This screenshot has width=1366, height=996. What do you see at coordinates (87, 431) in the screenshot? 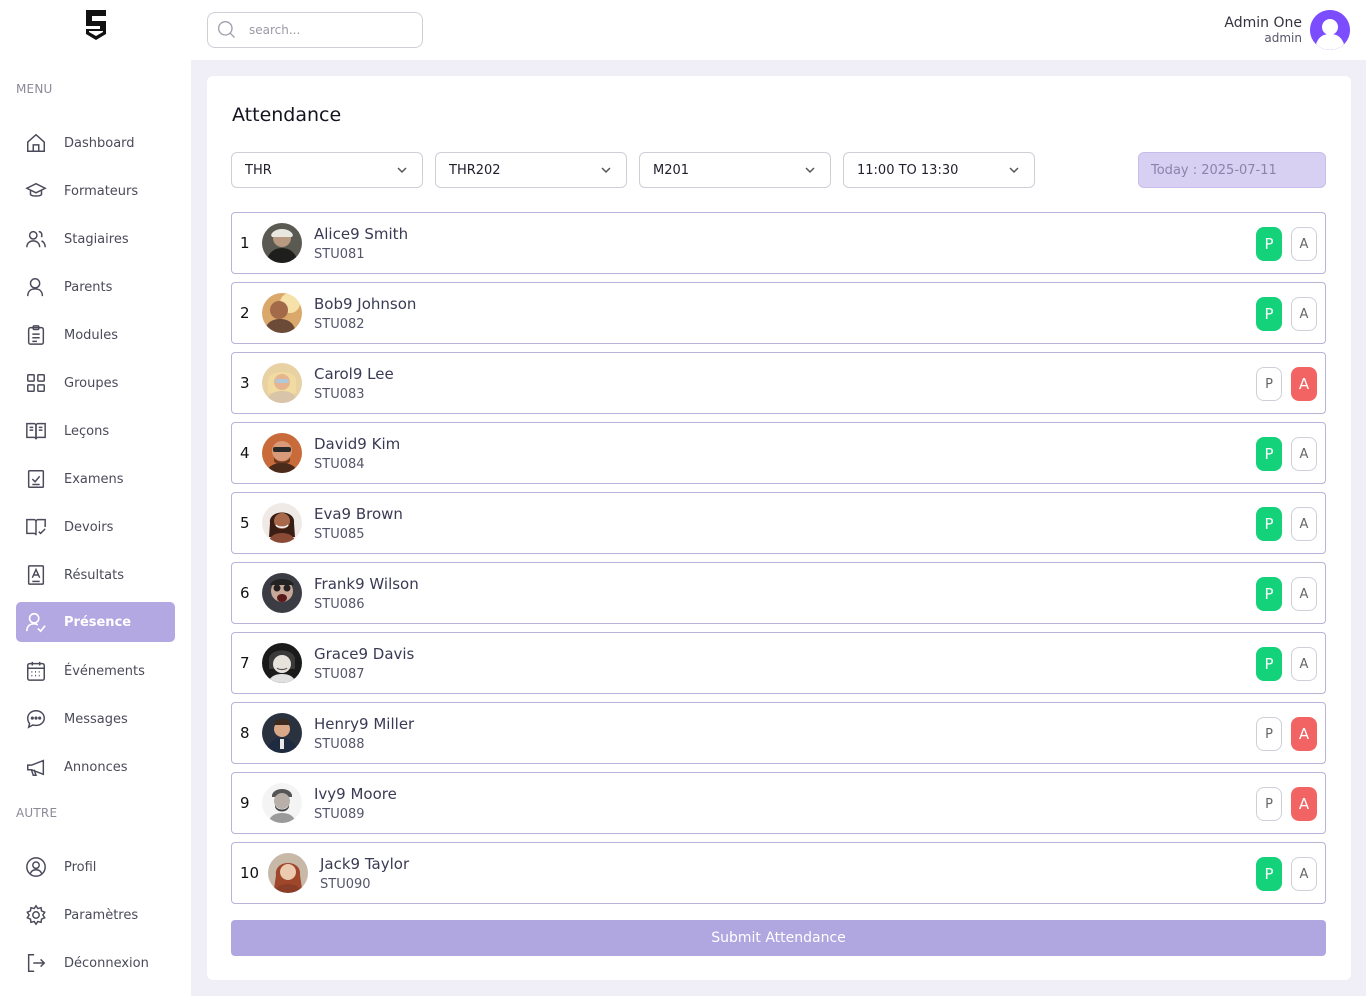
I see `sidebar-item-label: Leçons` at bounding box center [87, 431].